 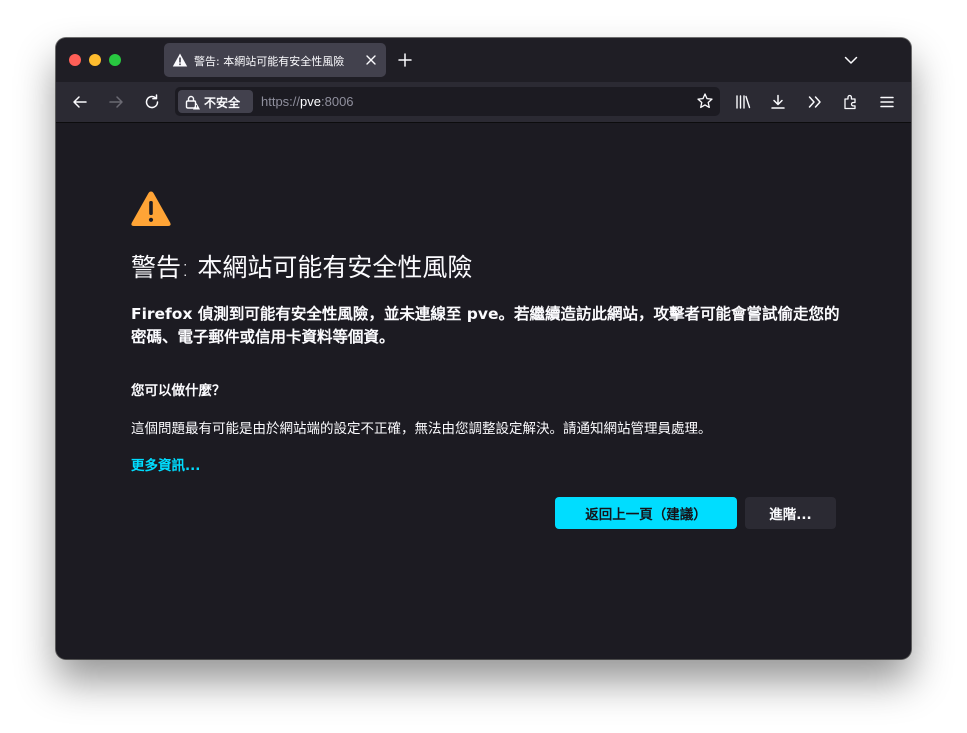 What do you see at coordinates (115, 60) in the screenshot?
I see `zoom-window-button` at bounding box center [115, 60].